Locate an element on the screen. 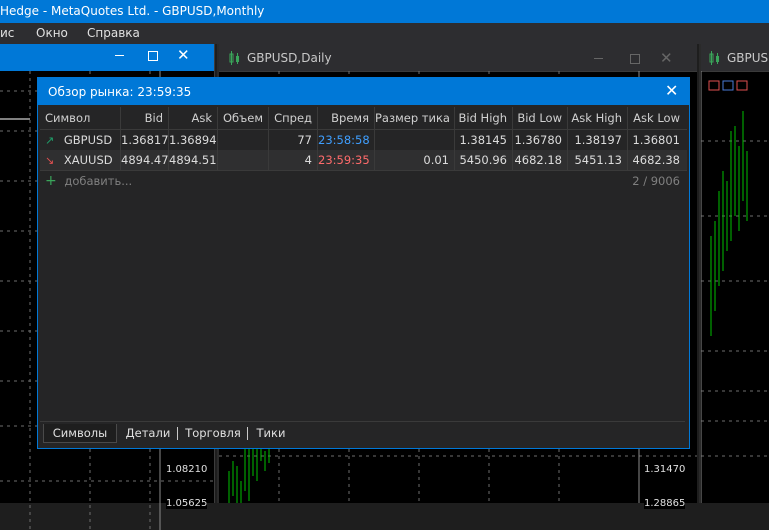  ask-high-cell: 5451.13 is located at coordinates (598, 160).